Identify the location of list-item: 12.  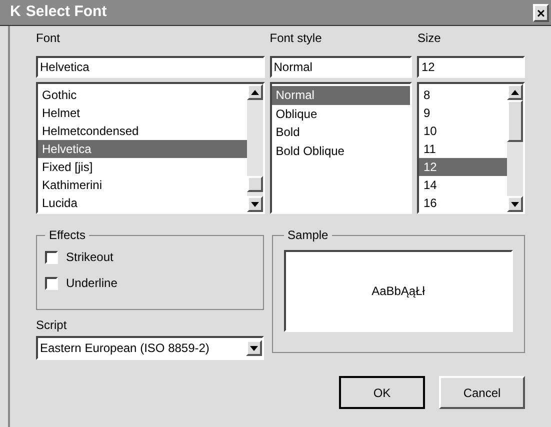
(463, 167).